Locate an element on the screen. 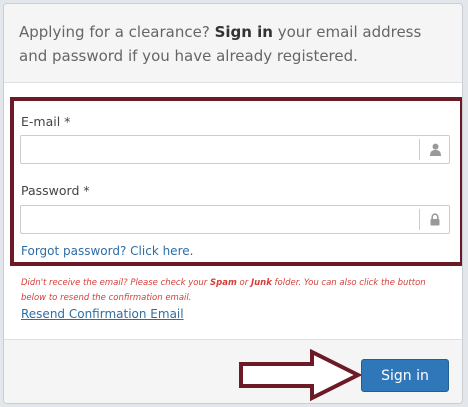 The width and height of the screenshot is (468, 407). password-label: Password * is located at coordinates (55, 190).